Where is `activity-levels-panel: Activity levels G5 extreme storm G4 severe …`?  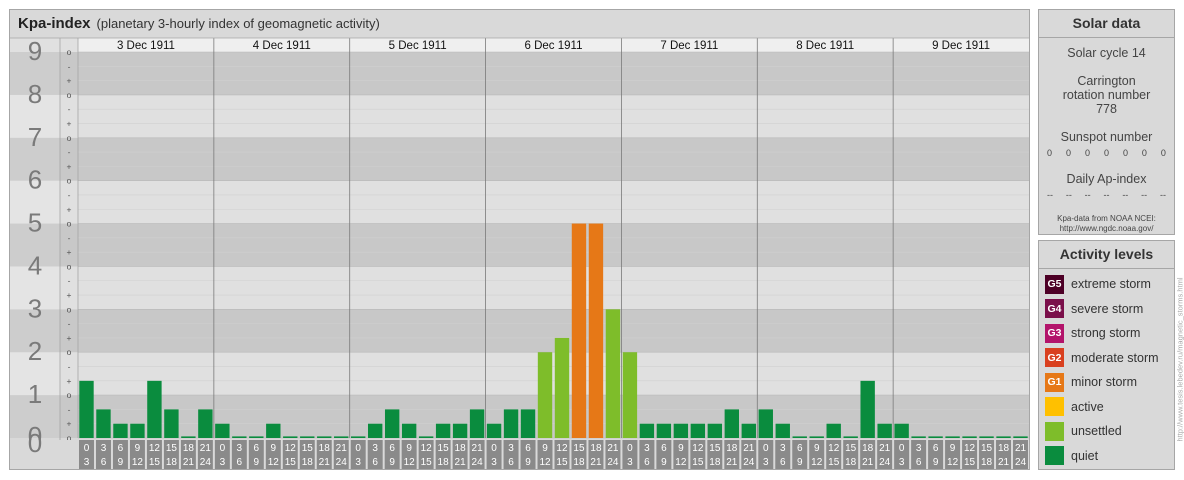
activity-levels-panel: Activity levels G5 extreme storm G4 severe … is located at coordinates (1106, 355).